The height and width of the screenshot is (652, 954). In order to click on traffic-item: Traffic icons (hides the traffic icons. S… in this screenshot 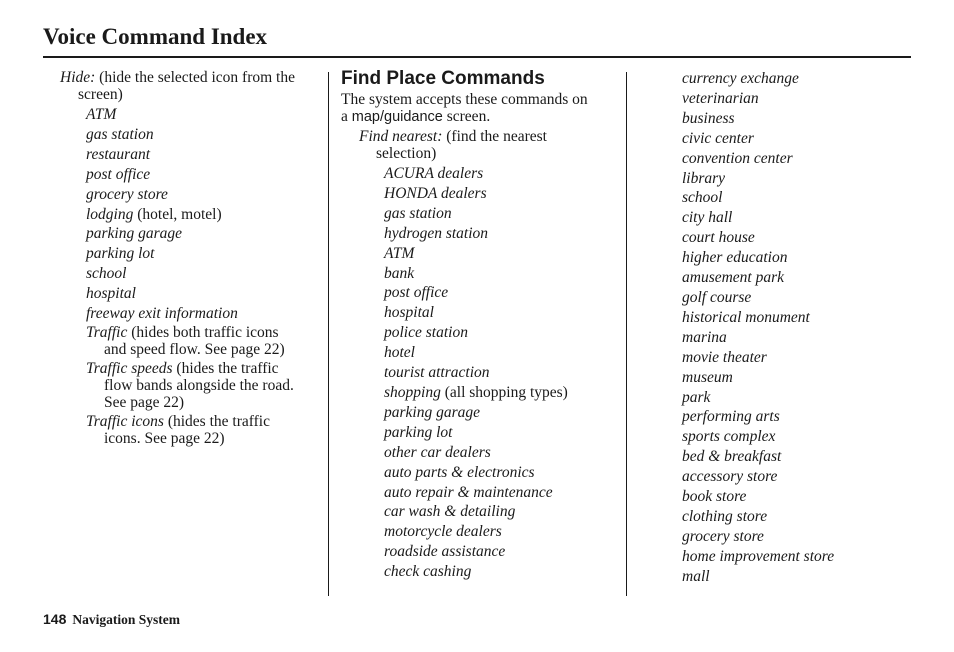, I will do `click(204, 430)`.